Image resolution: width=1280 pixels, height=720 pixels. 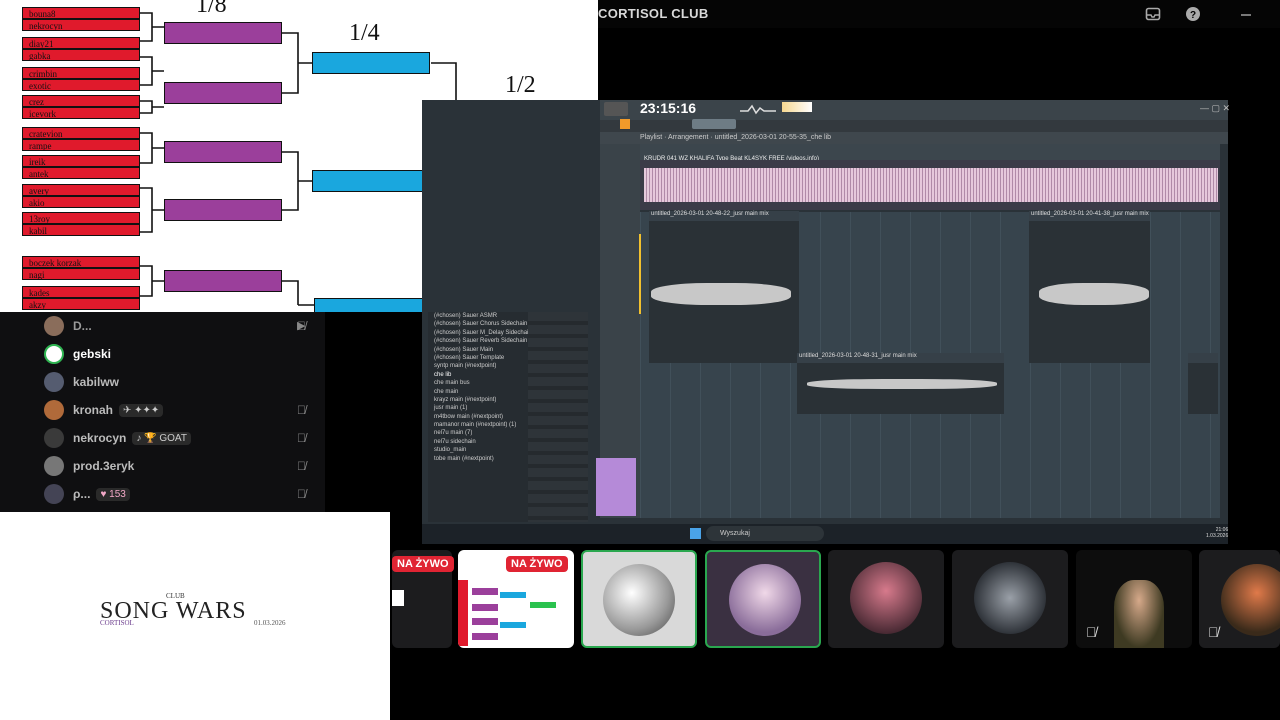 I want to click on member-row: kronah ✈ ✦✦✦, so click(x=104, y=410).